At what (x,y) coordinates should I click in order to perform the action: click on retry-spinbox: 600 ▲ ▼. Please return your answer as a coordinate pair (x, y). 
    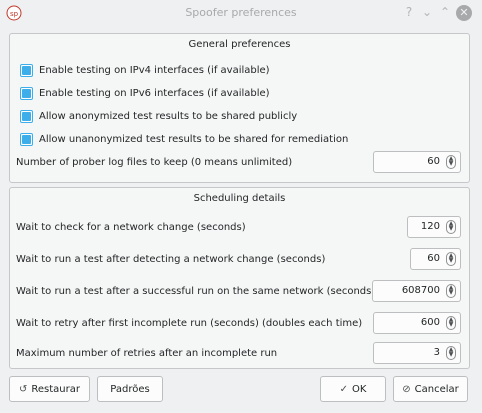
    Looking at the image, I should click on (417, 323).